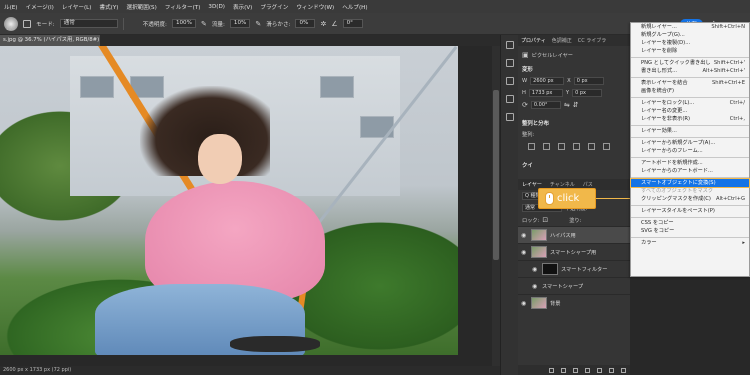 This screenshot has width=750, height=375. What do you see at coordinates (305, 23) in the screenshot?
I see `smoothing-input: 0%` at bounding box center [305, 23].